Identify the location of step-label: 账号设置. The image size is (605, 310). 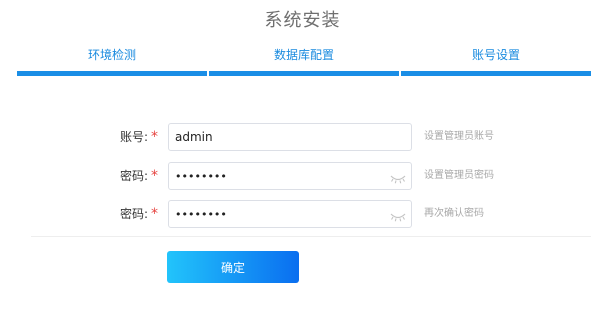
(495, 55).